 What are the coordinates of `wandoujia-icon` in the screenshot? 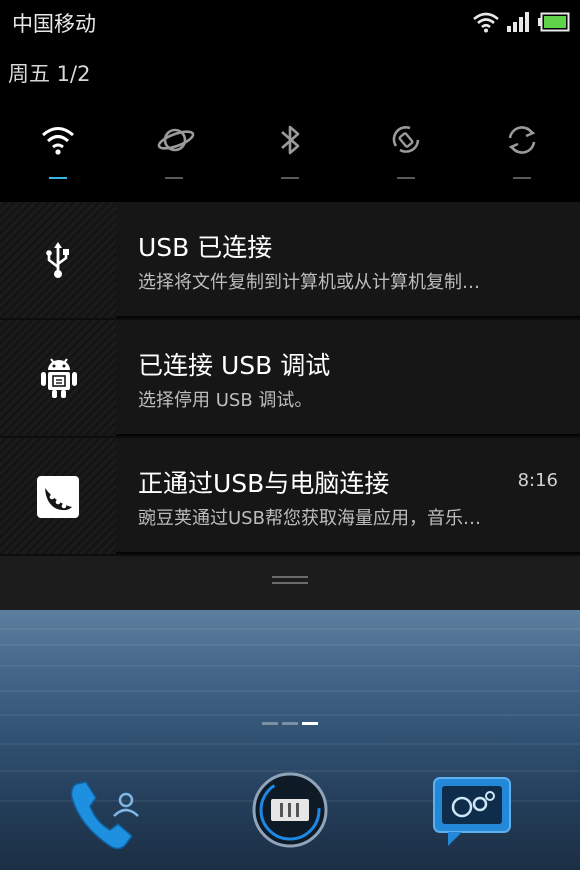 It's located at (58, 497).